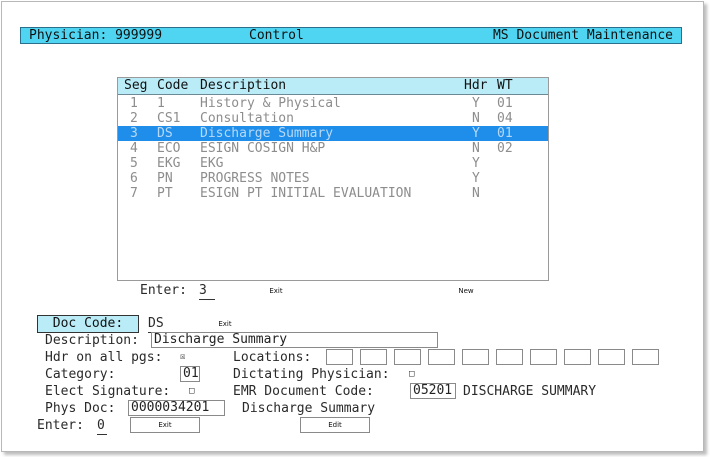  What do you see at coordinates (134, 148) in the screenshot?
I see `row-seg: 4` at bounding box center [134, 148].